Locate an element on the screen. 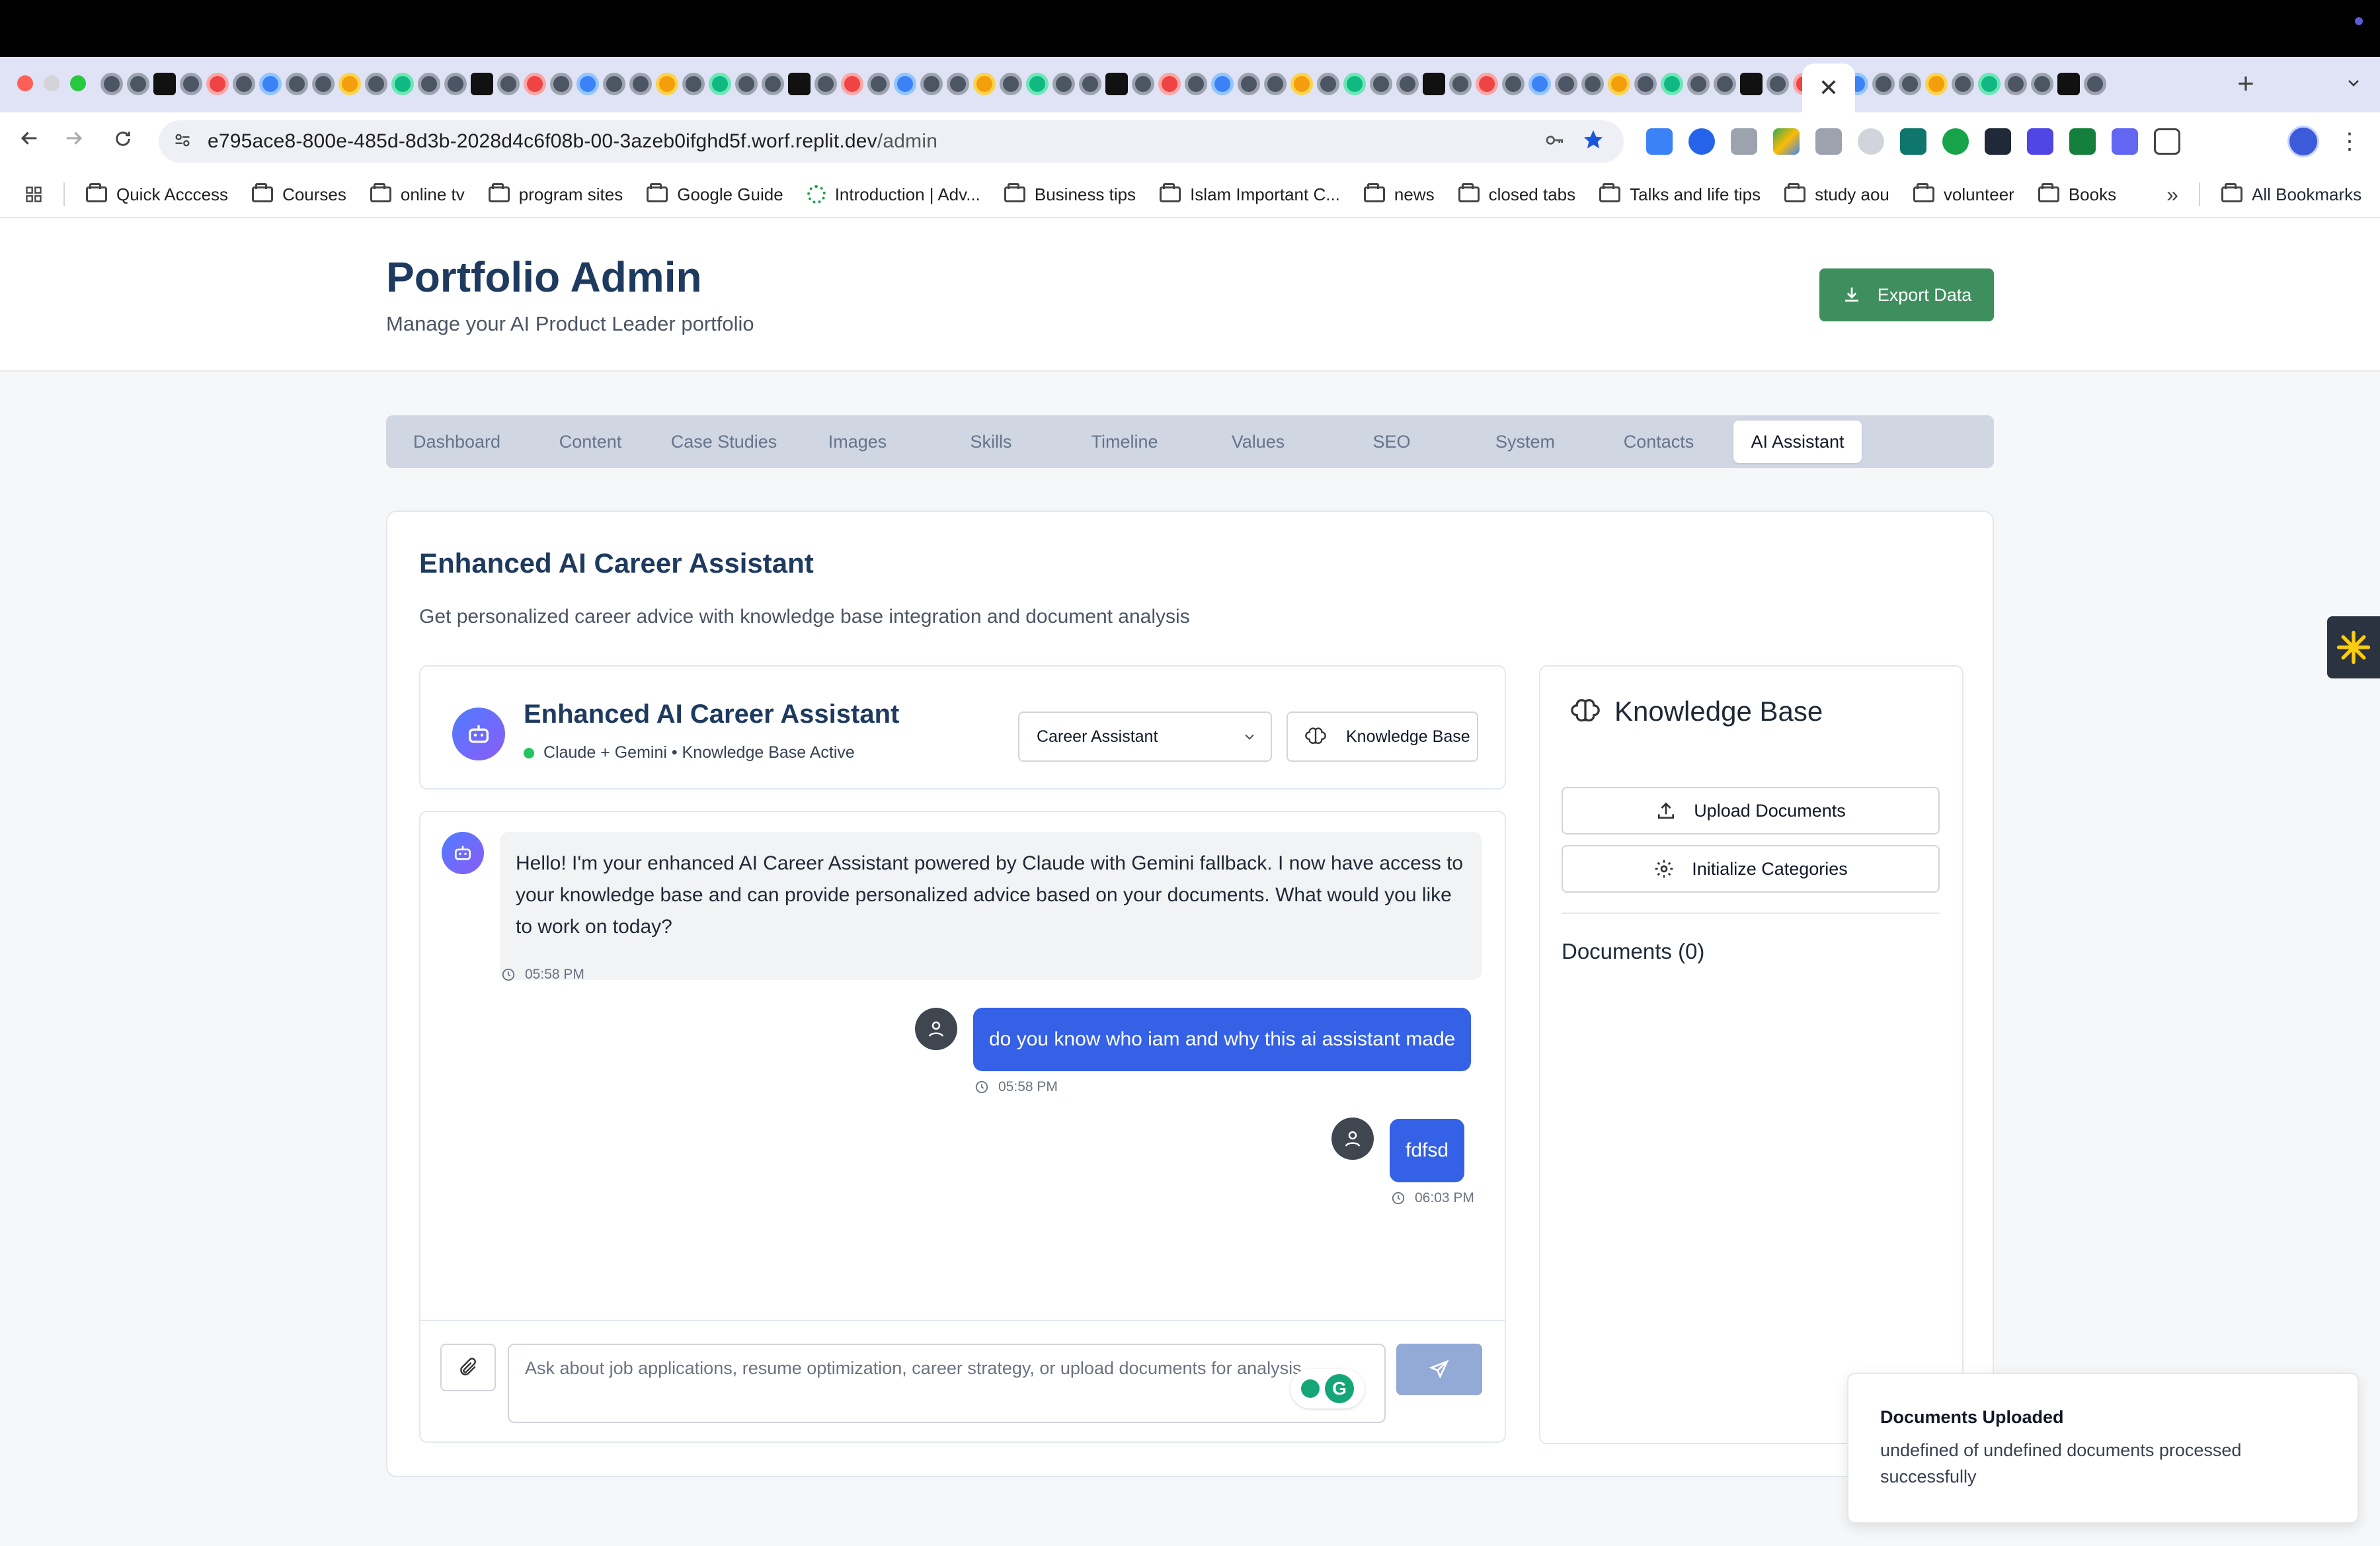 This screenshot has width=2380, height=1546. bookmark-item: Courses is located at coordinates (299, 194).